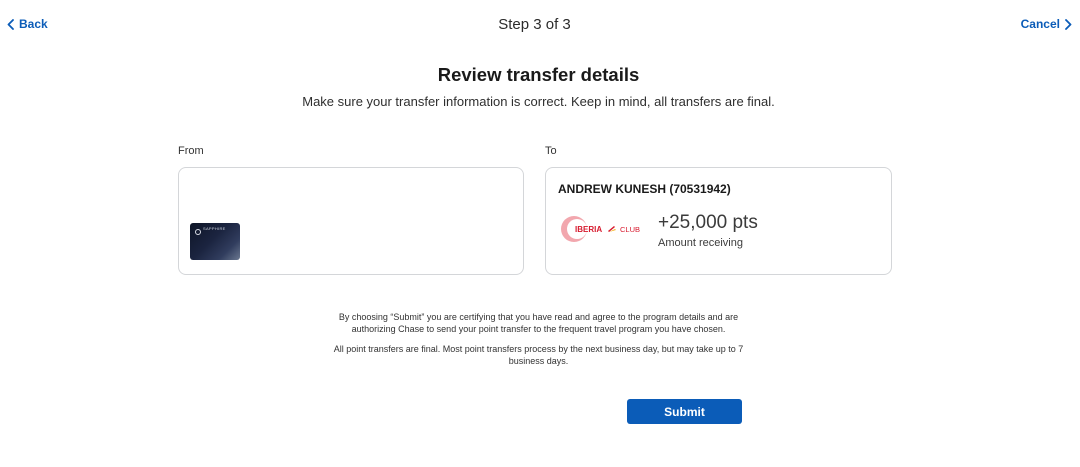  I want to click on card-logo-icon, so click(198, 232).